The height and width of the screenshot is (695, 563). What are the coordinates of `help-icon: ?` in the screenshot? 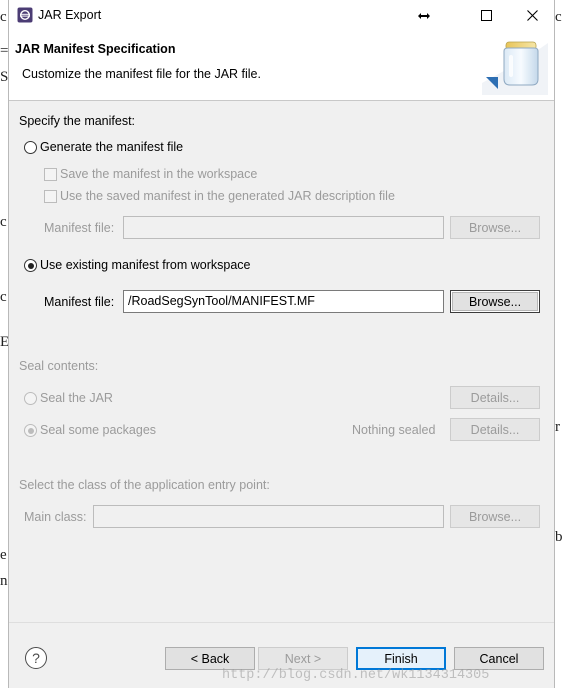 It's located at (36, 658).